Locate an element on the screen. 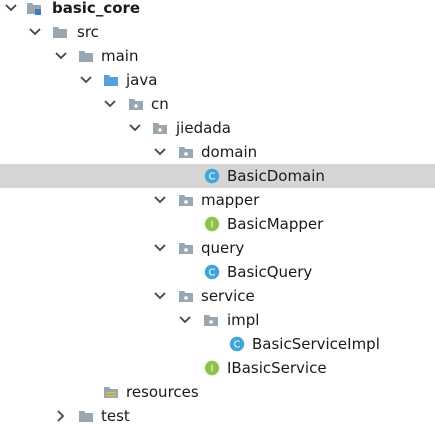 The height and width of the screenshot is (428, 435). tree-item-resources: resources is located at coordinates (217, 392).